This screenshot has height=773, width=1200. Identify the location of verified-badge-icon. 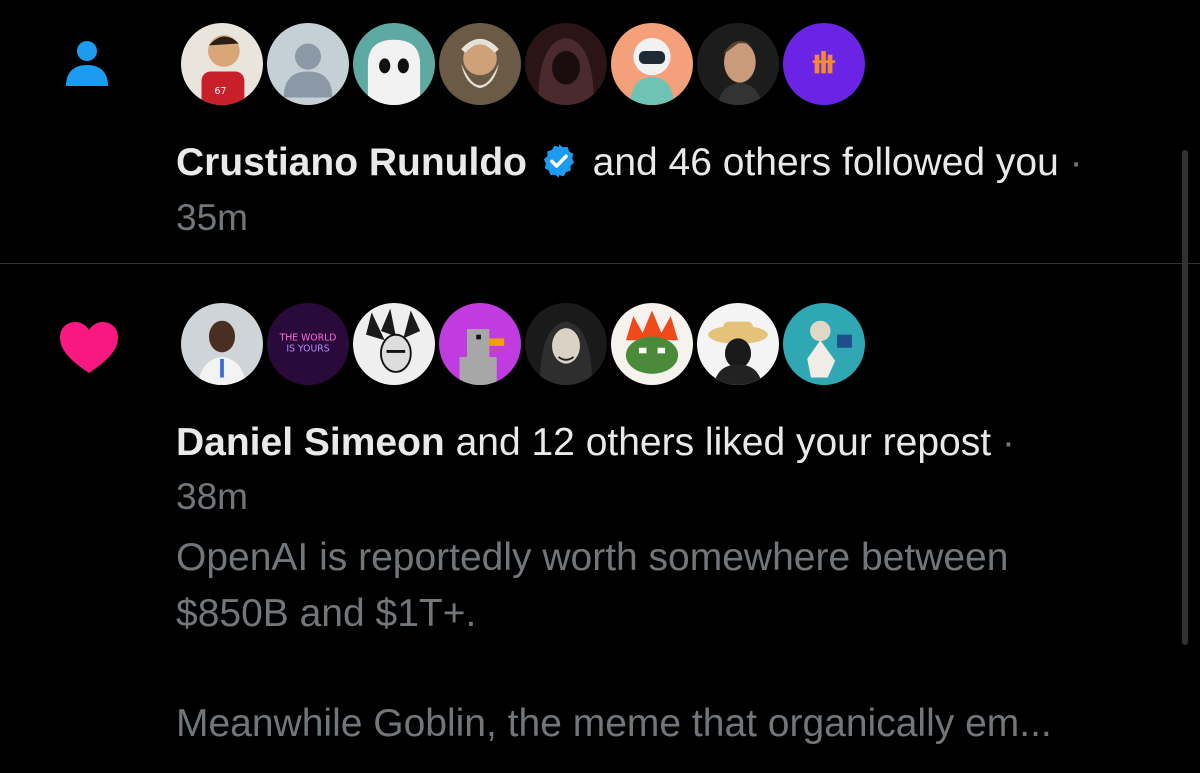
(558, 161).